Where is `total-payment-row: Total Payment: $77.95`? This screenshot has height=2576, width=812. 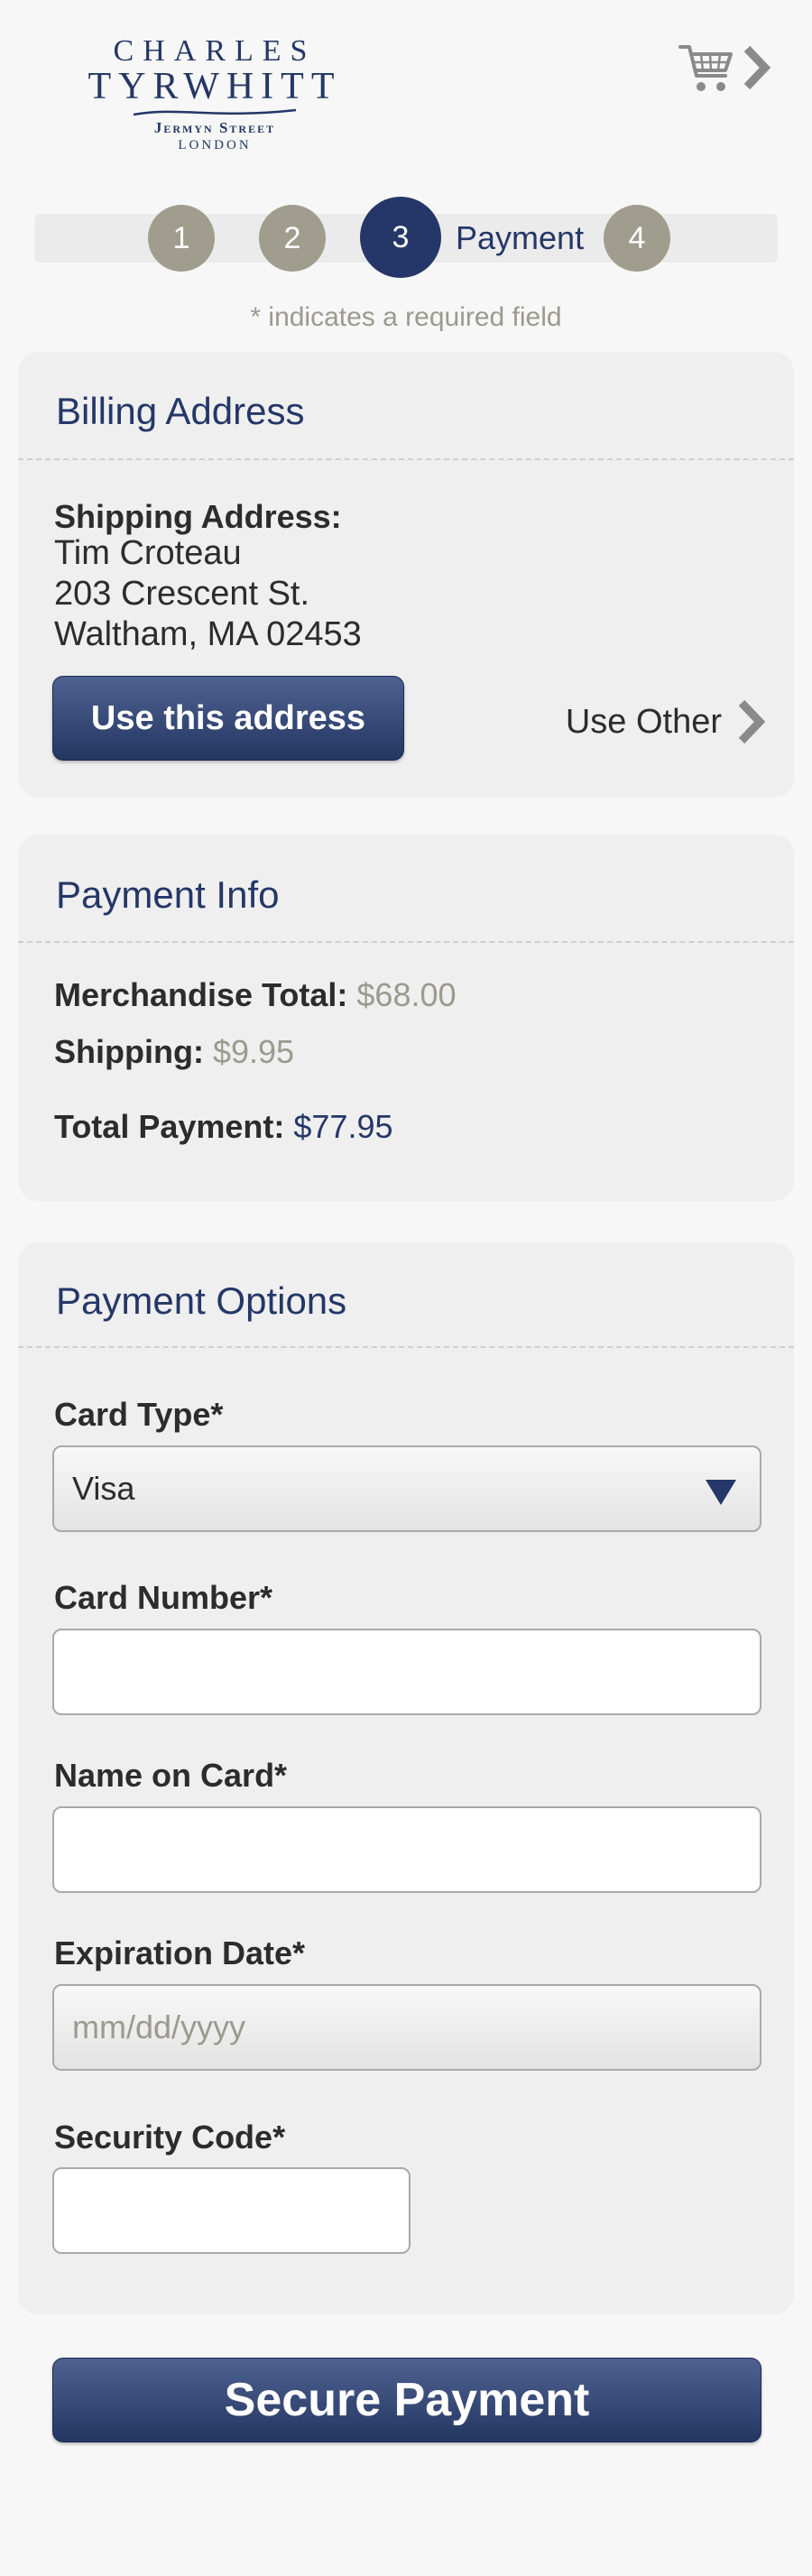 total-payment-row: Total Payment: $77.95 is located at coordinates (224, 1127).